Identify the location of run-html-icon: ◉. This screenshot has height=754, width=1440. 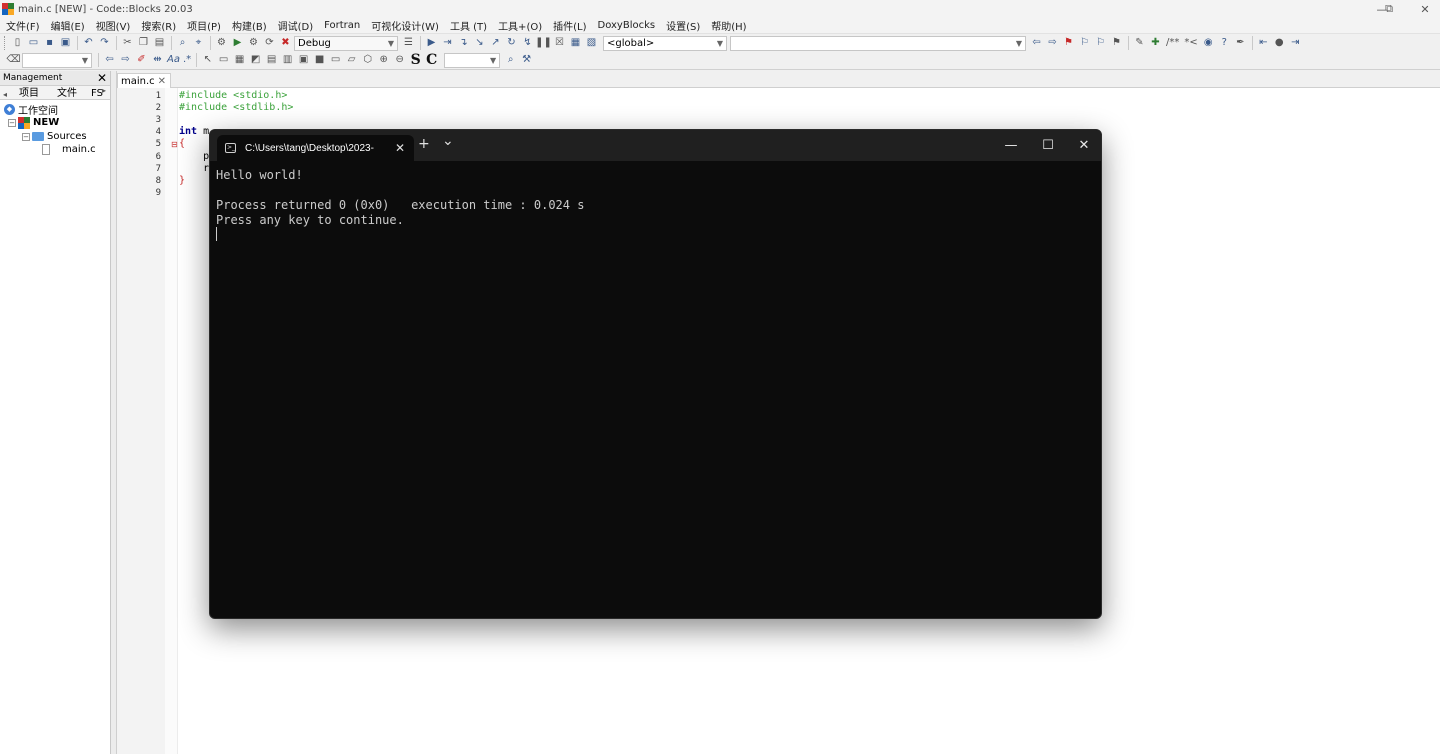
(1208, 43).